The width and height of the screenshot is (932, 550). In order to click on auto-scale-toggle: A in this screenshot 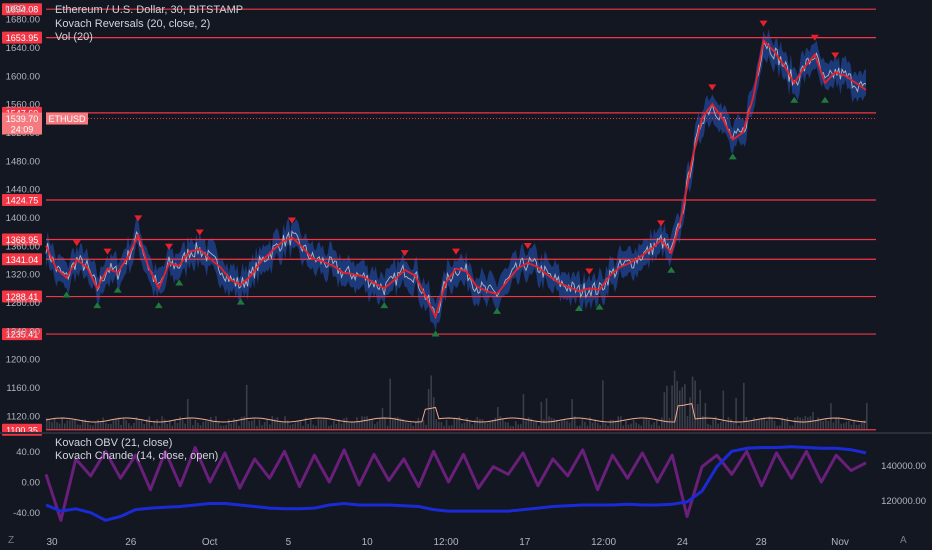, I will do `click(903, 540)`.